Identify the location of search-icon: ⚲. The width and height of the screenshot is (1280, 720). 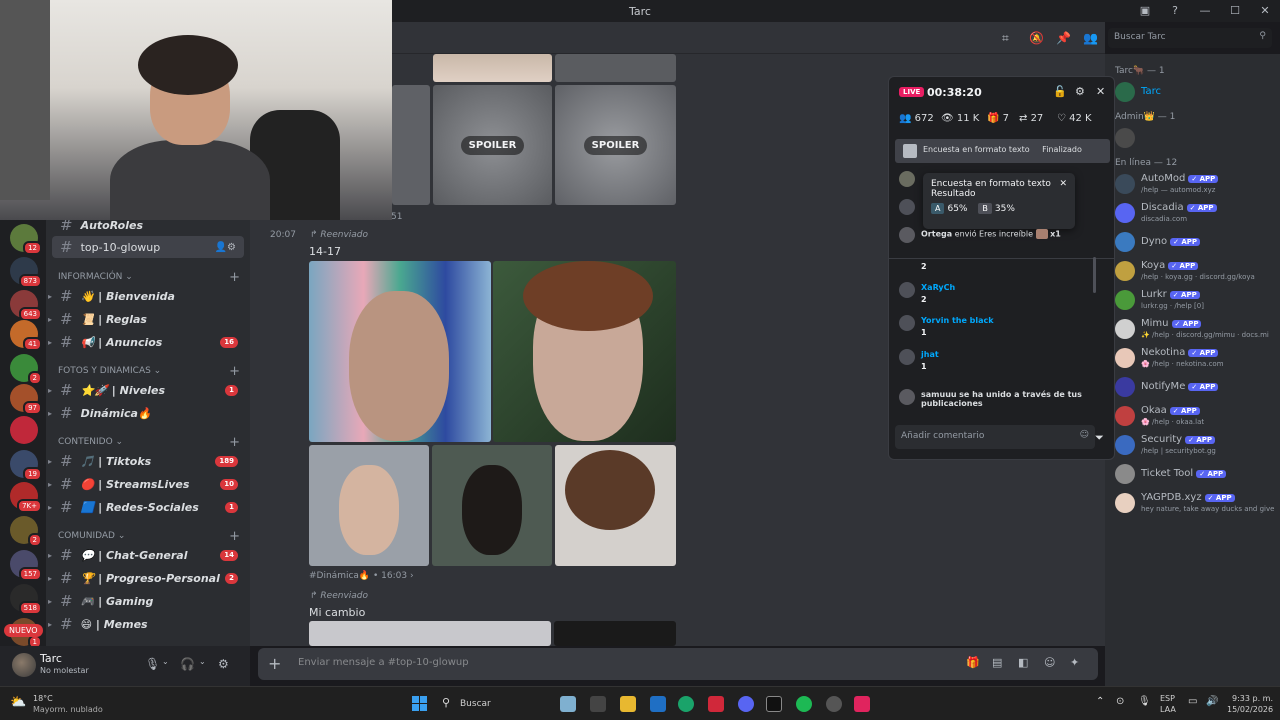
(446, 702).